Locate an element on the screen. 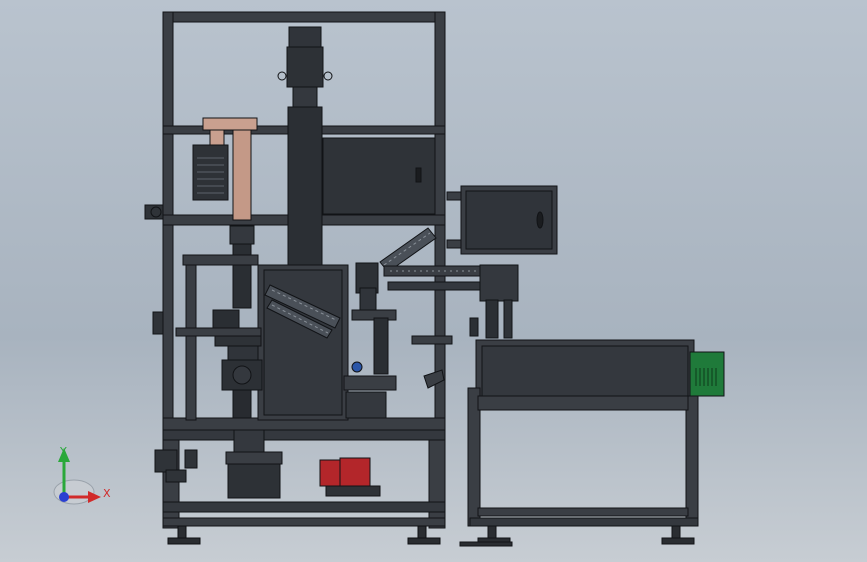 The image size is (867, 562). z-axis-dot is located at coordinates (64, 497).